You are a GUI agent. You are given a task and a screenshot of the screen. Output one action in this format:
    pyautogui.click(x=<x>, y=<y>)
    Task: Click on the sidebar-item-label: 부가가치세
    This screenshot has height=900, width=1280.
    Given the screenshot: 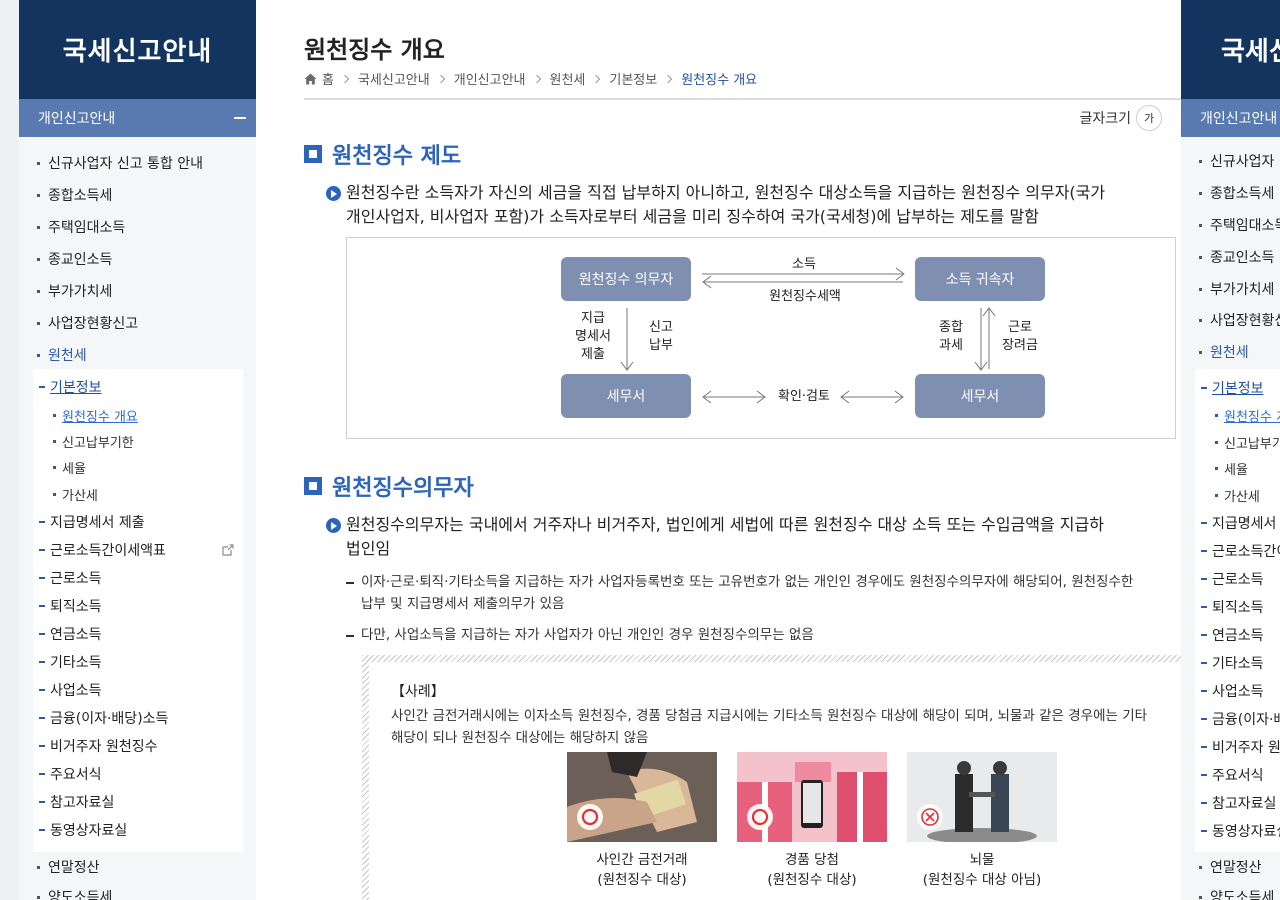 What is the action you would take?
    pyautogui.click(x=80, y=292)
    